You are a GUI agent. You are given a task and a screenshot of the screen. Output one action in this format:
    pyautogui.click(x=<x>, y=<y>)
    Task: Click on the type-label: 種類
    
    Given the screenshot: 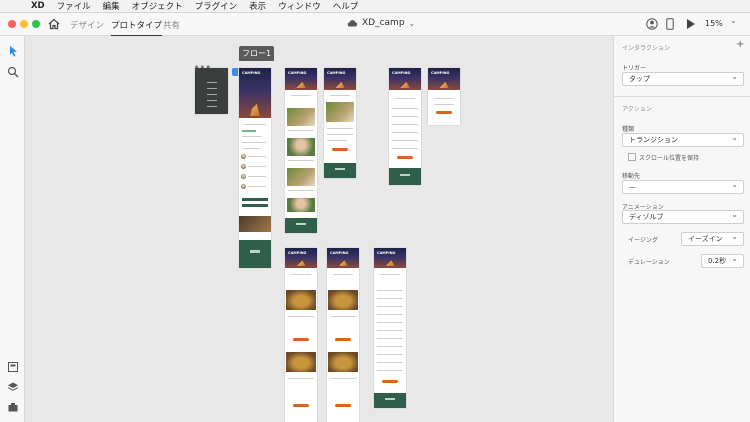 What is the action you would take?
    pyautogui.click(x=628, y=129)
    